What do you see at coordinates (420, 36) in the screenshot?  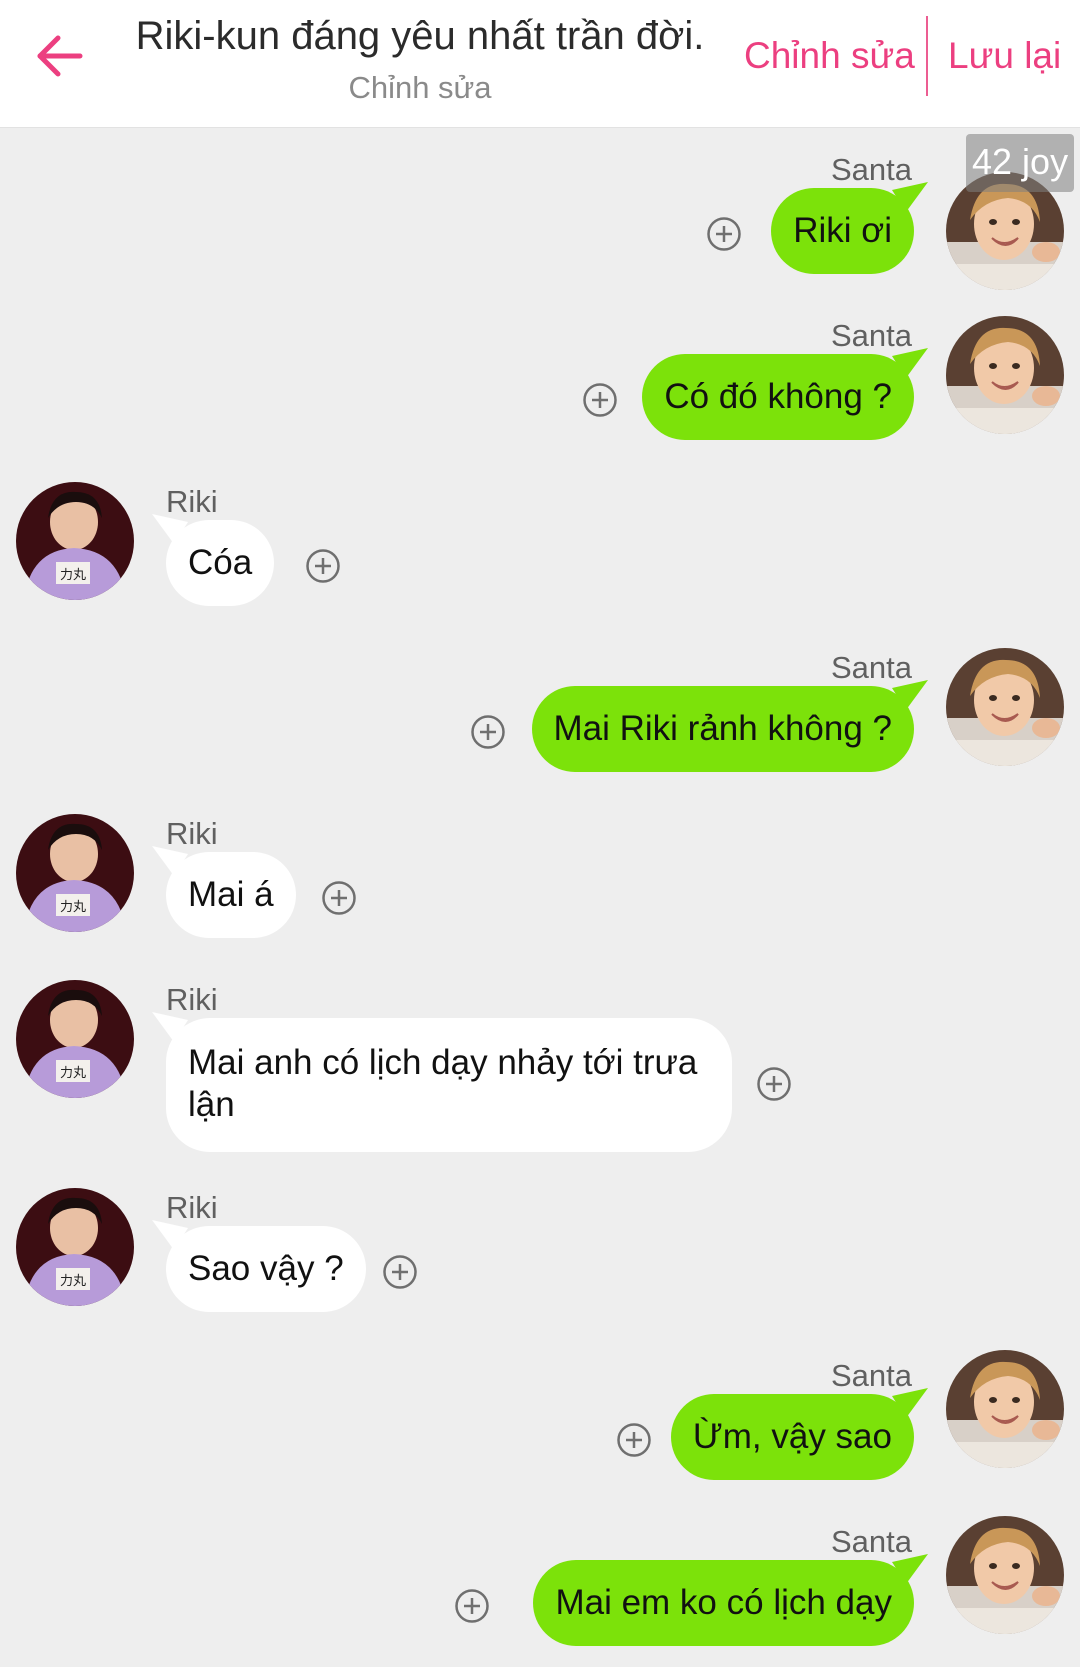 I see `chat-title: Riki-kun đáng yêu nhất trần đời.` at bounding box center [420, 36].